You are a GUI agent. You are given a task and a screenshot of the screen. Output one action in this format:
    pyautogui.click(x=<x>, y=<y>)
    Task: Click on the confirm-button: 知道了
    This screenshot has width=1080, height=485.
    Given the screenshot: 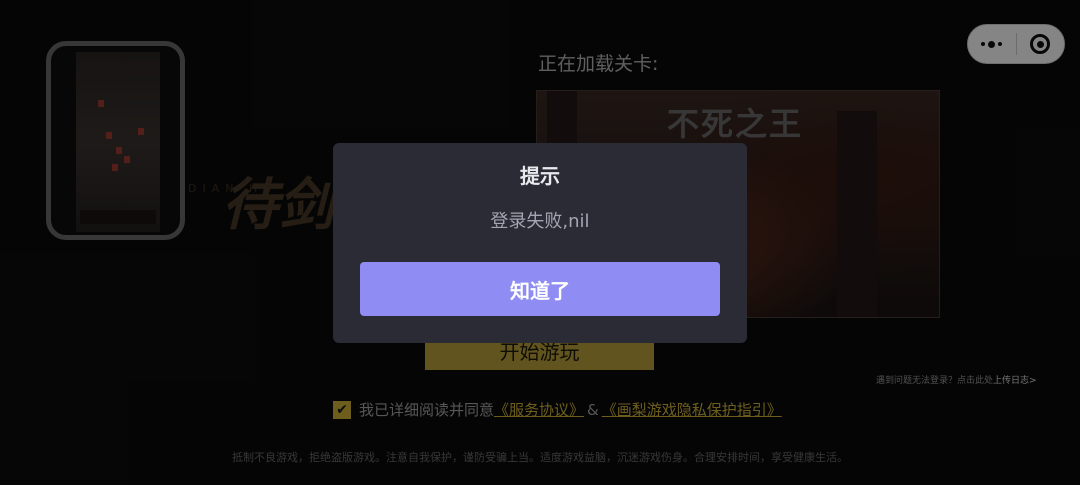 What is the action you would take?
    pyautogui.click(x=540, y=289)
    